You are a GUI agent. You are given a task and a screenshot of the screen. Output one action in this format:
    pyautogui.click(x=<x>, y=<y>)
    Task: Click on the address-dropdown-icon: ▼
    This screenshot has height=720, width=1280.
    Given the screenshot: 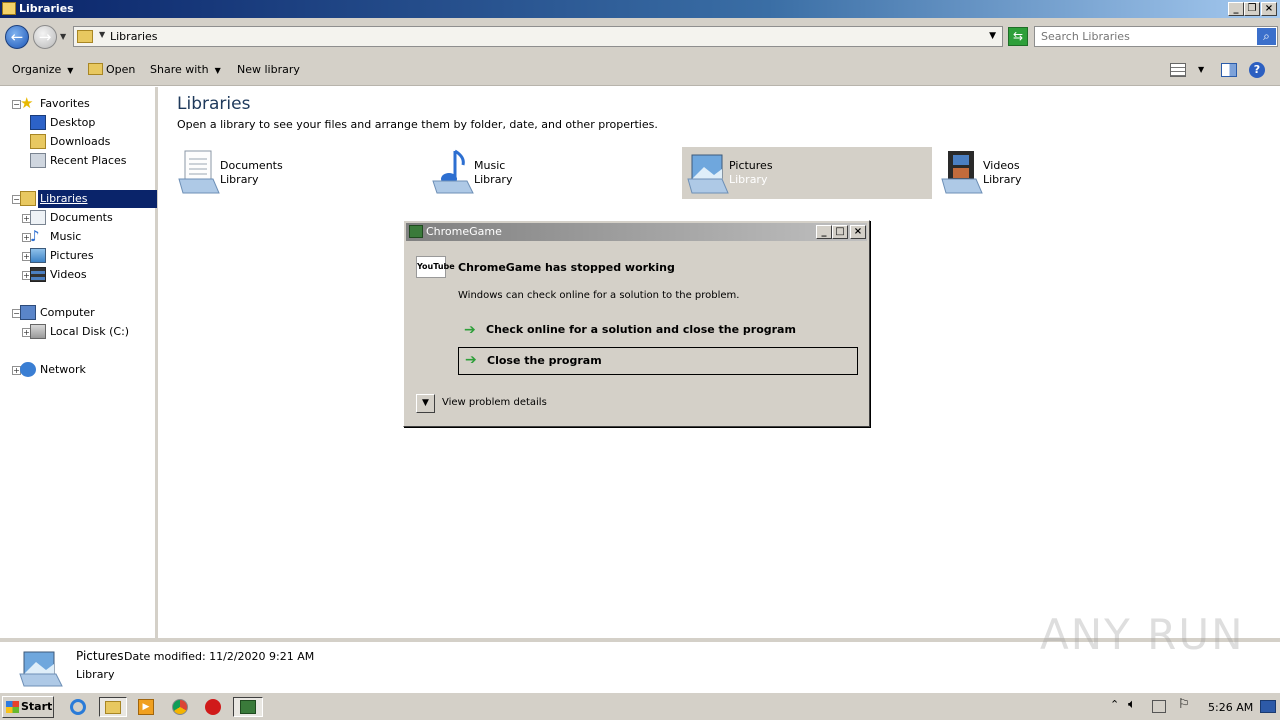 What is the action you would take?
    pyautogui.click(x=992, y=36)
    